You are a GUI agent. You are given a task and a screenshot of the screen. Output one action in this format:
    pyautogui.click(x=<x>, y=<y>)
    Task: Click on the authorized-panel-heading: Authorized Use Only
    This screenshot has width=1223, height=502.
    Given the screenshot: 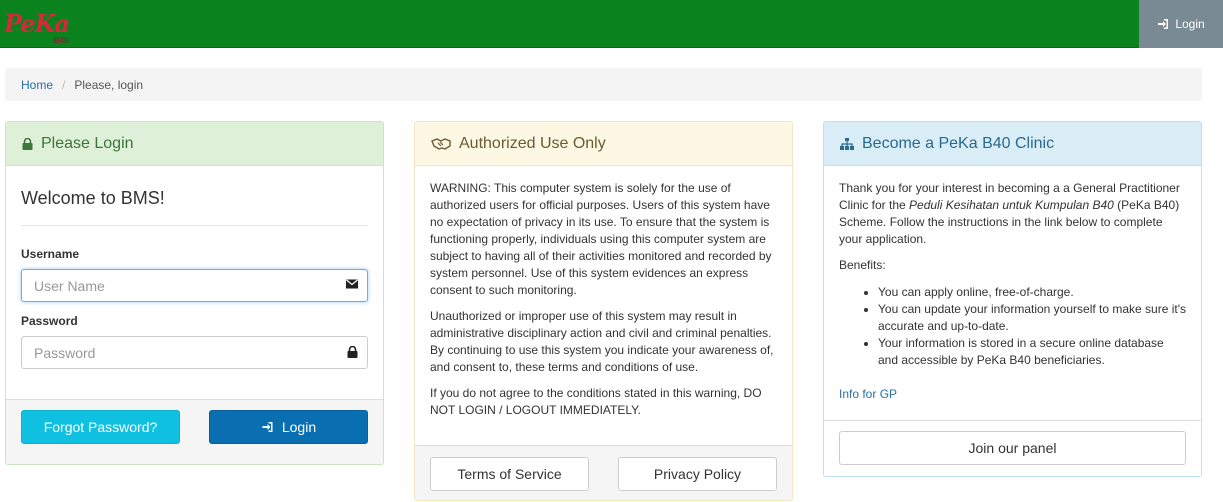 What is the action you would take?
    pyautogui.click(x=603, y=144)
    